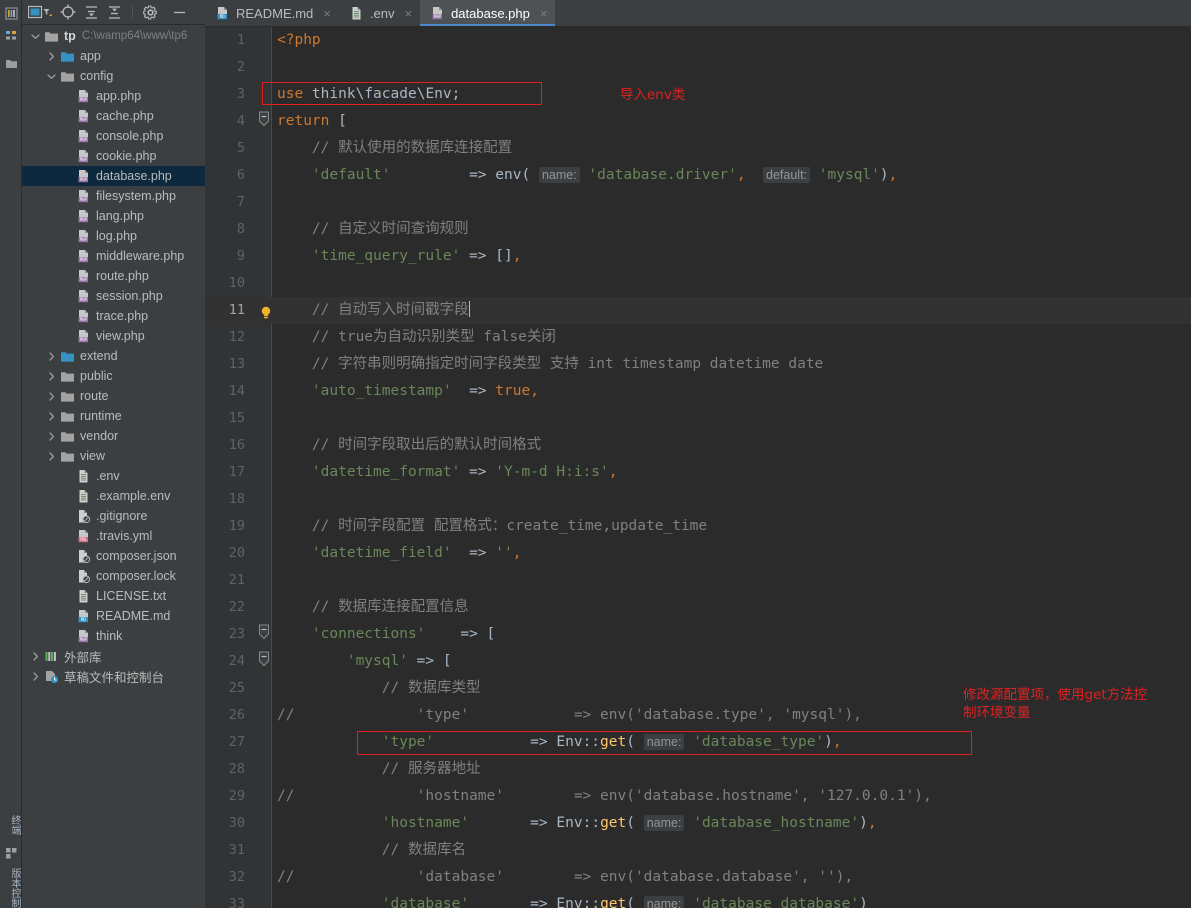  I want to click on tree-node: LICENSE.txt, so click(113, 596).